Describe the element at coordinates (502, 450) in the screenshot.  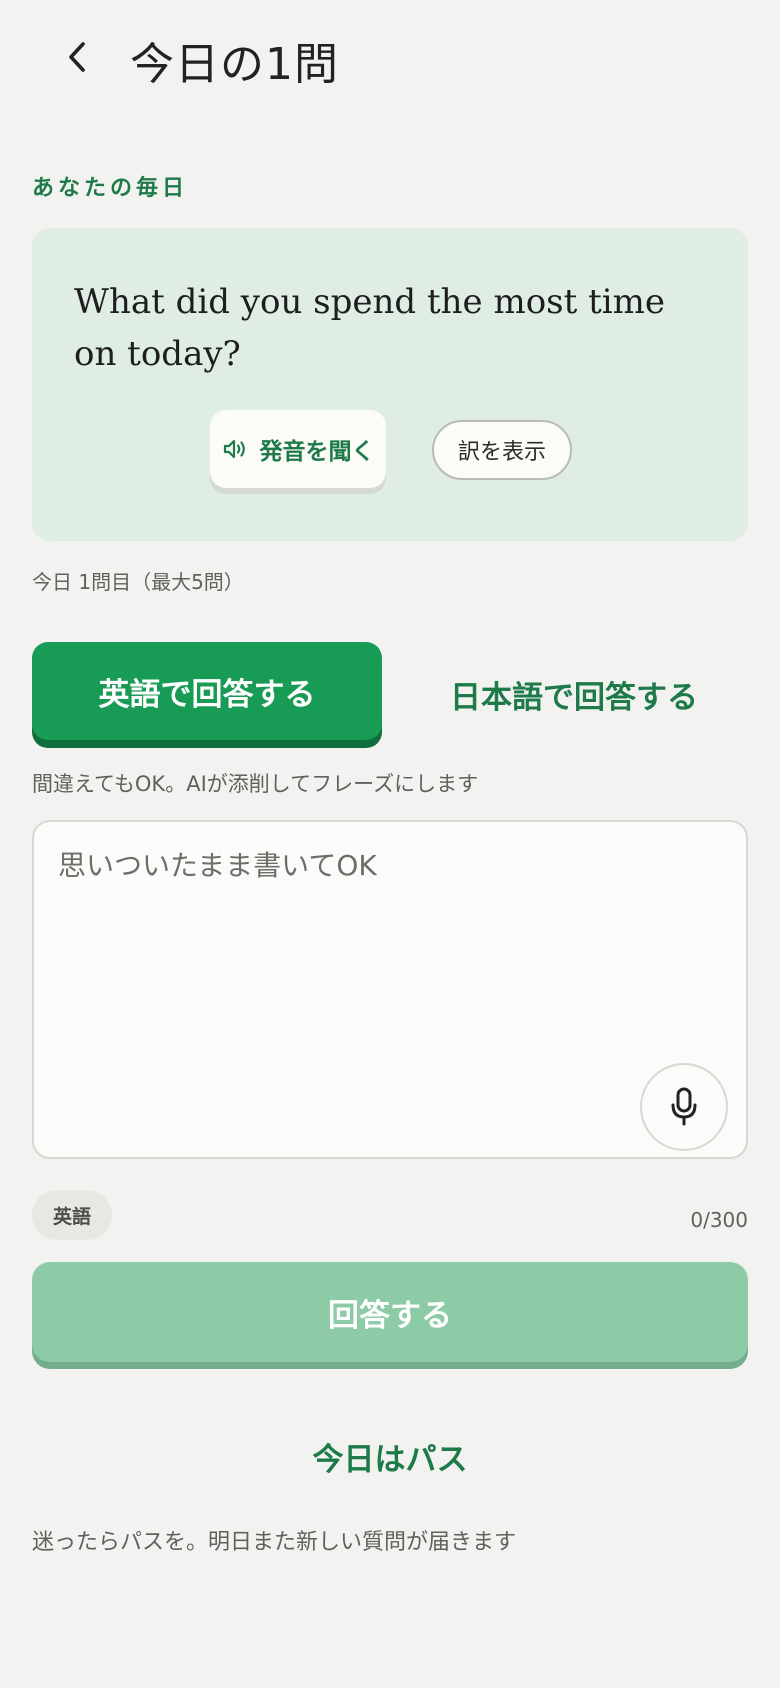
I see `show-translation-button: 訳を表示` at that location.